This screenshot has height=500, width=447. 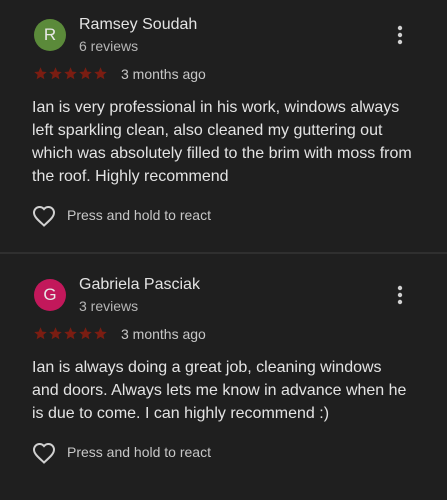 I want to click on review-count: 6 reviews, so click(x=109, y=46).